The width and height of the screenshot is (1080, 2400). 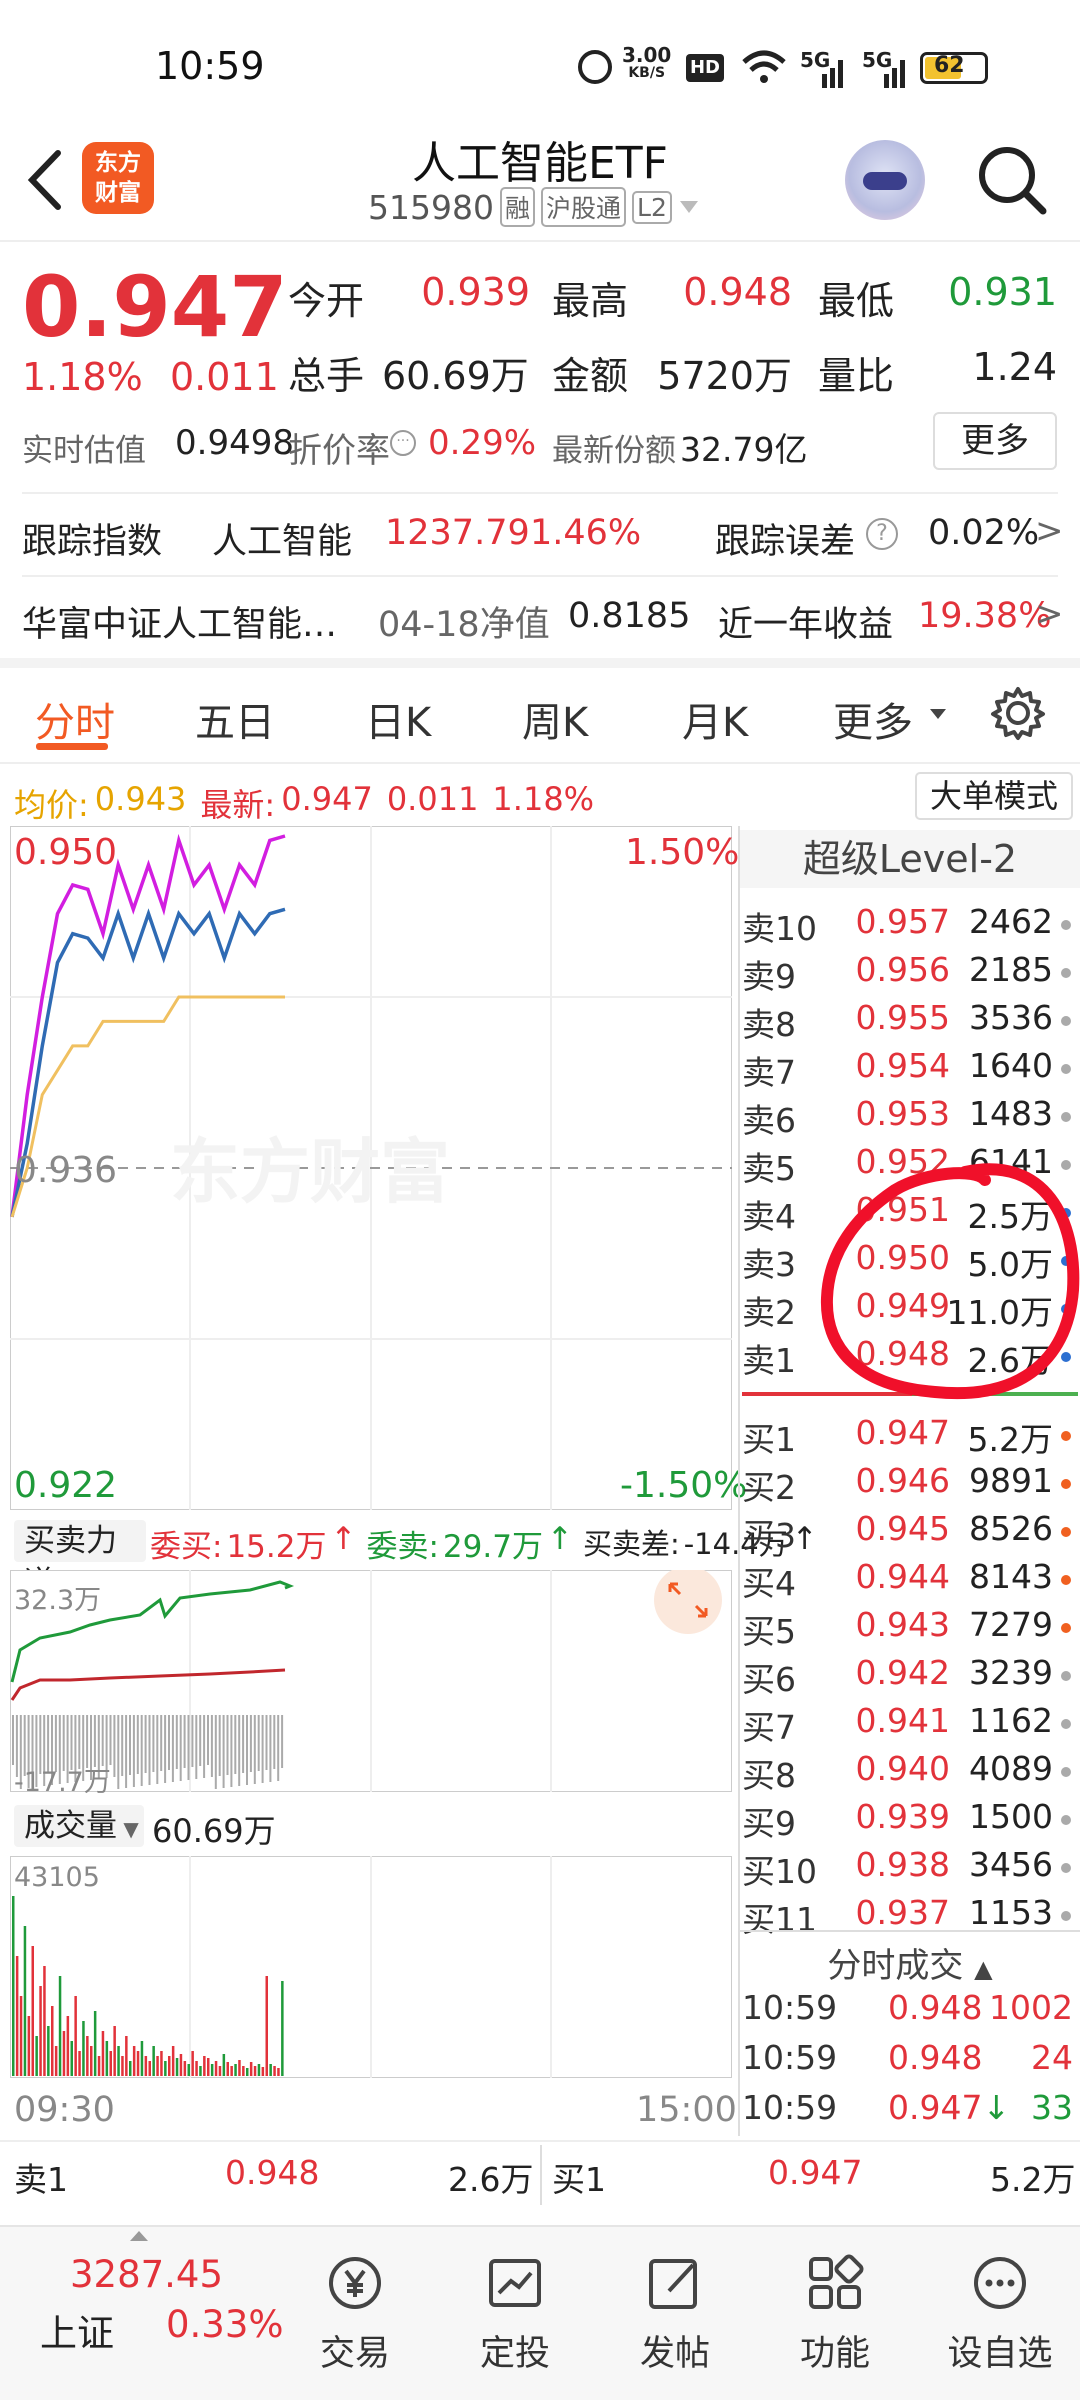 I want to click on index-ticker: 3287.45 上证 0.33%, so click(x=145, y=2312).